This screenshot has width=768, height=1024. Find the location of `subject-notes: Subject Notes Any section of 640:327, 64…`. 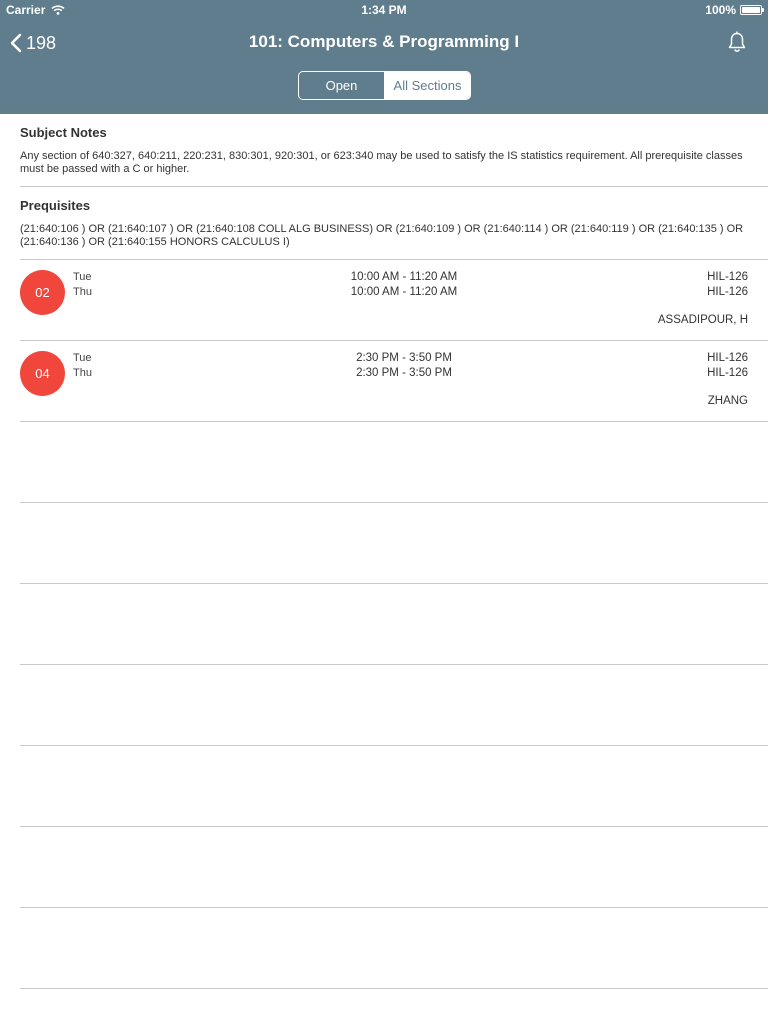

subject-notes: Subject Notes Any section of 640:327, 64… is located at coordinates (384, 150).